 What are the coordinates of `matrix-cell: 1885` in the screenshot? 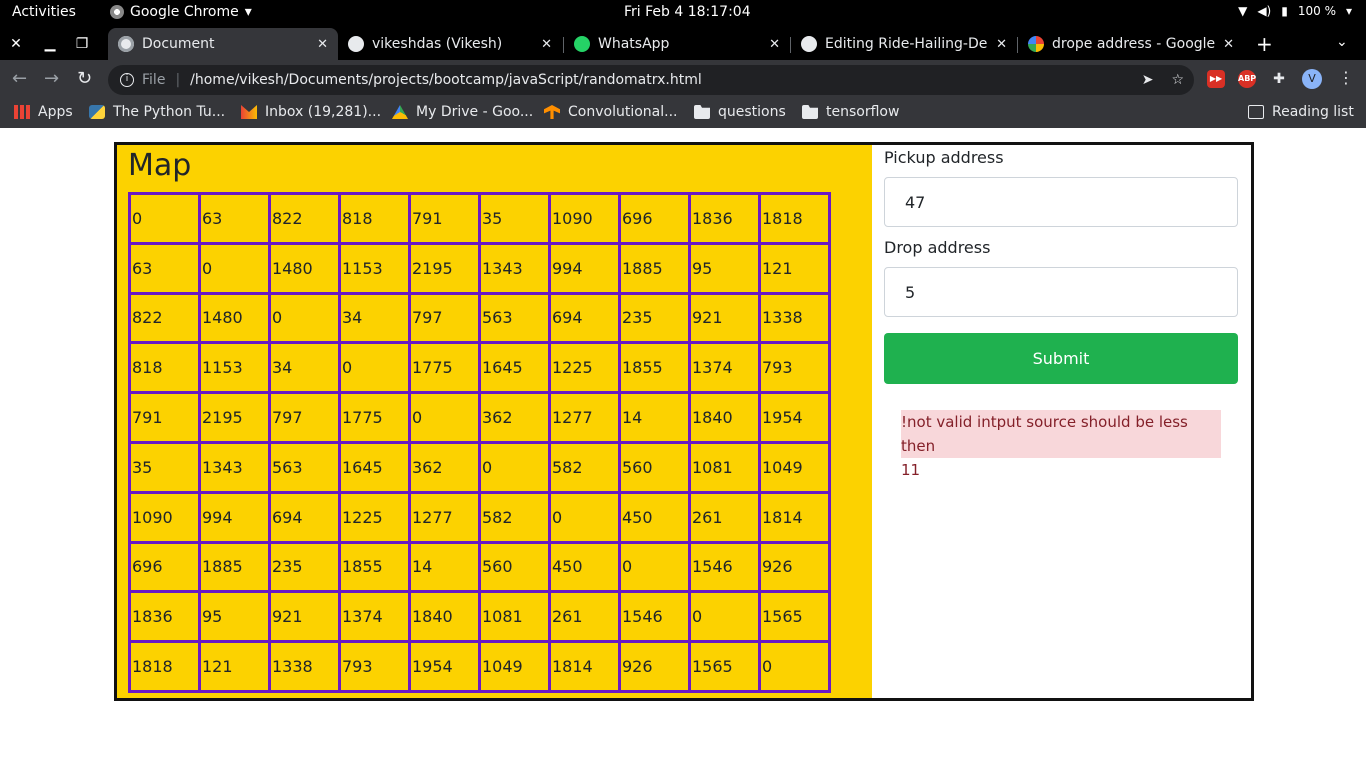 It's located at (234, 567).